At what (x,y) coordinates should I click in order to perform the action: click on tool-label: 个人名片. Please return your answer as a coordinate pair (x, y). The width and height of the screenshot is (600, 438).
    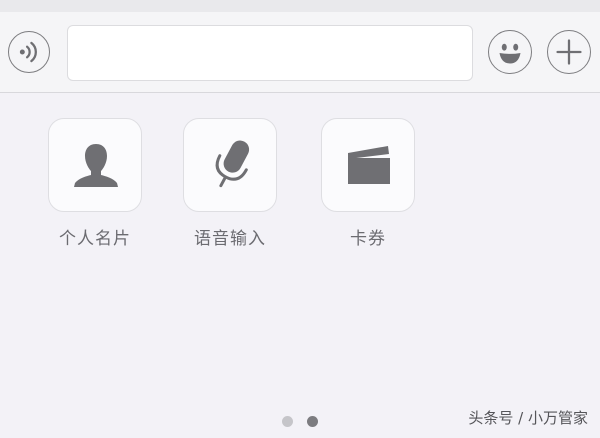
    Looking at the image, I should click on (95, 239).